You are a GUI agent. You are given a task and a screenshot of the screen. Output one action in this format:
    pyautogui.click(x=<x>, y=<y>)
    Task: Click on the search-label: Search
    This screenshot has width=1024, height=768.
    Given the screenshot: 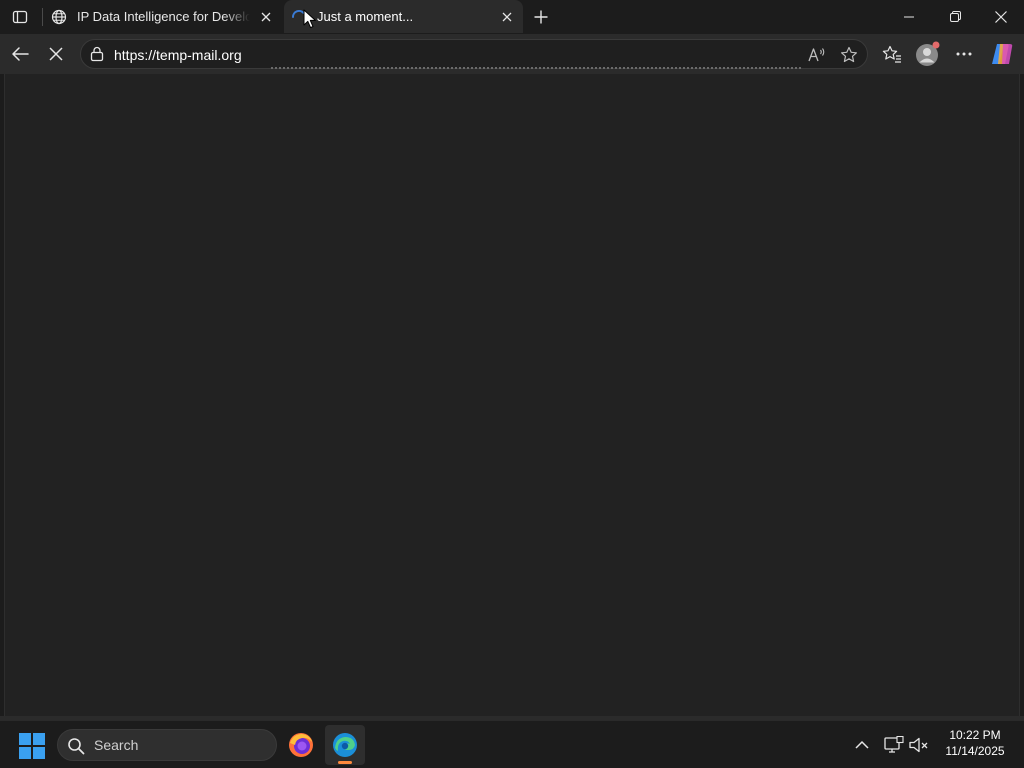 What is the action you would take?
    pyautogui.click(x=116, y=745)
    